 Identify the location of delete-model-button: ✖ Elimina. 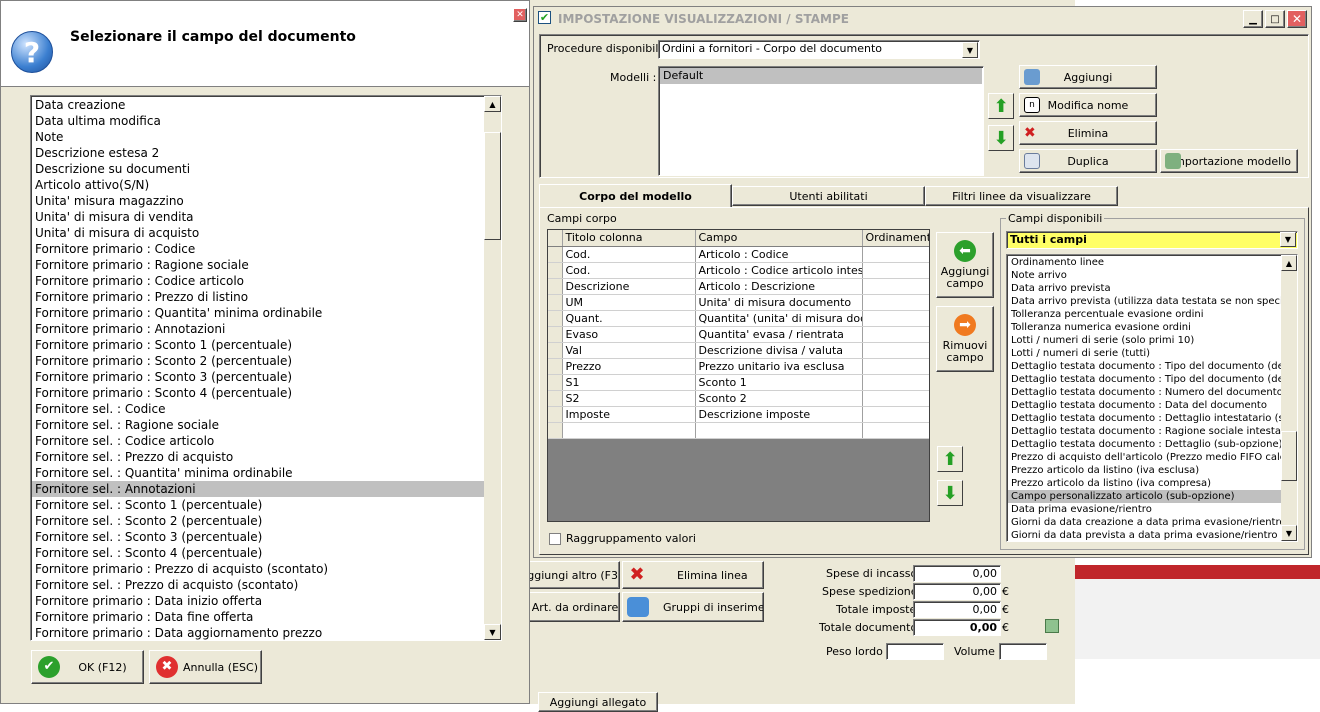
(1088, 133).